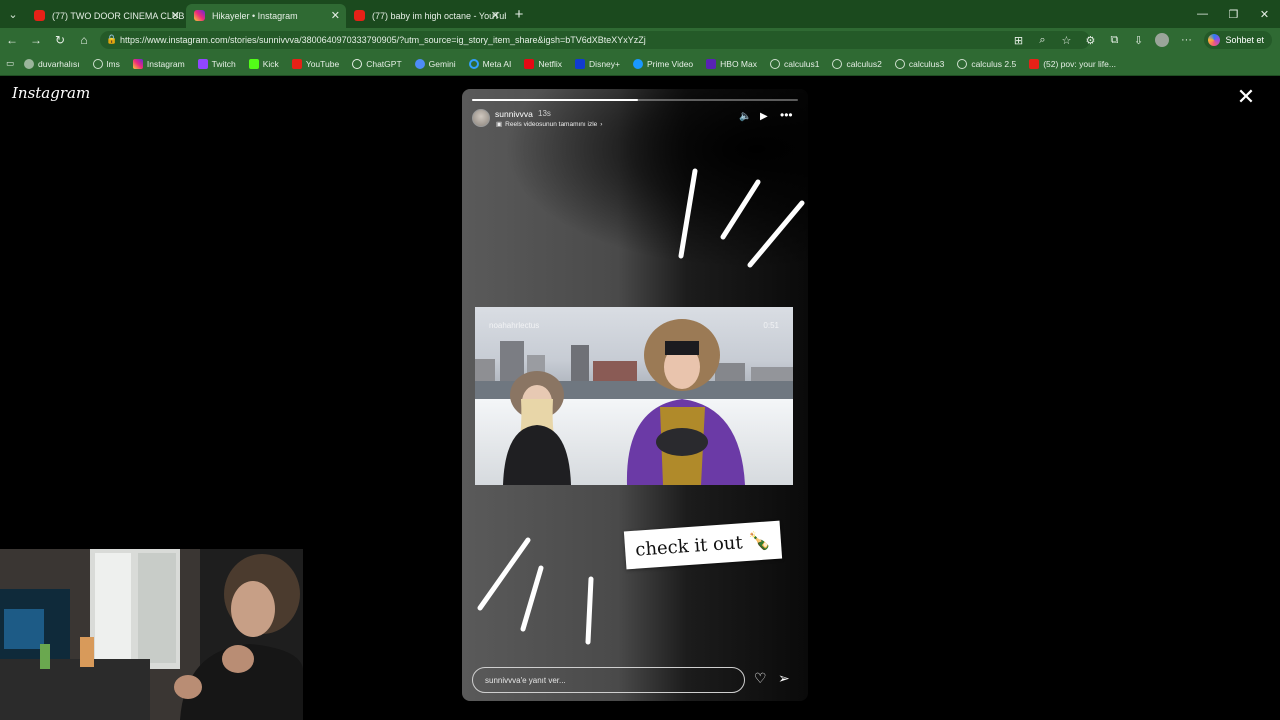 Image resolution: width=1280 pixels, height=720 pixels. Describe the element at coordinates (760, 678) in the screenshot. I see `heart-icon: ♡` at that location.